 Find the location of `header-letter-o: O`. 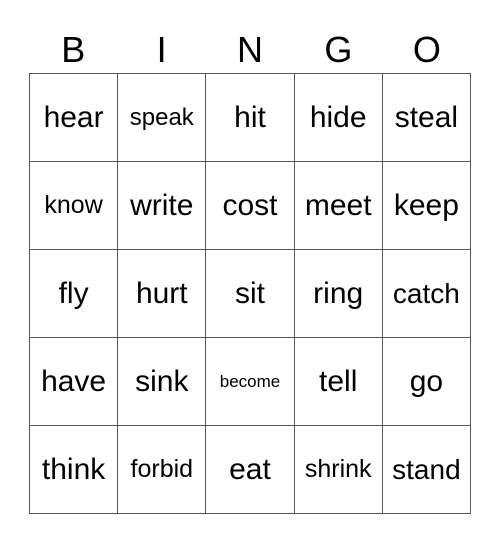

header-letter-o: O is located at coordinates (426, 49).